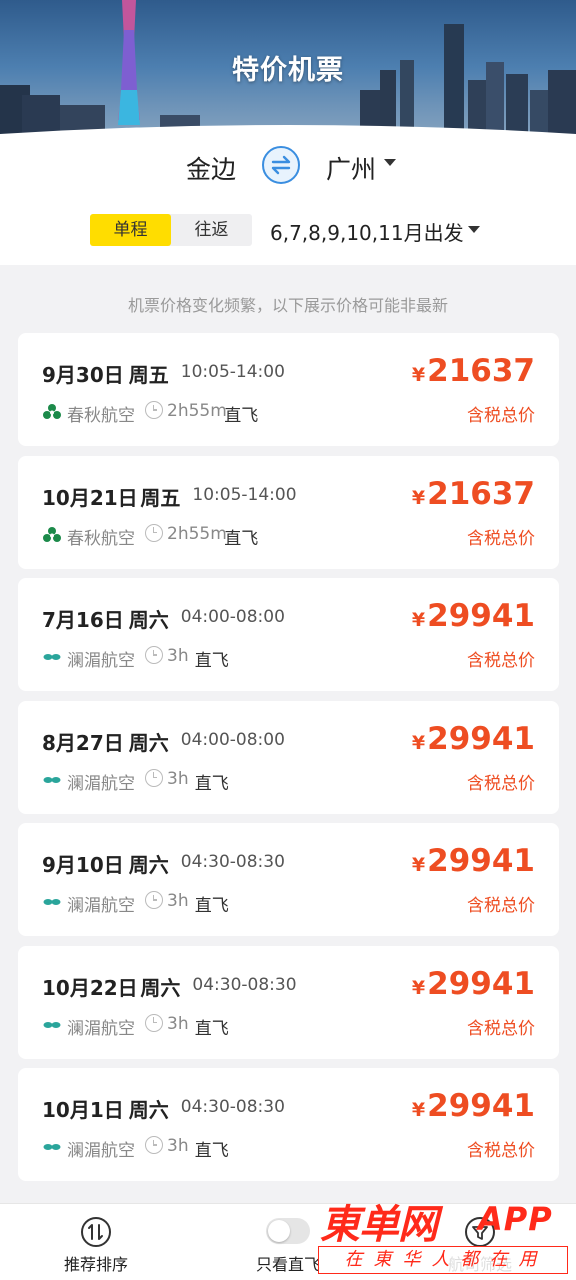 Image resolution: width=576 pixels, height=1280 pixels. I want to click on swap-cities-button, so click(281, 165).